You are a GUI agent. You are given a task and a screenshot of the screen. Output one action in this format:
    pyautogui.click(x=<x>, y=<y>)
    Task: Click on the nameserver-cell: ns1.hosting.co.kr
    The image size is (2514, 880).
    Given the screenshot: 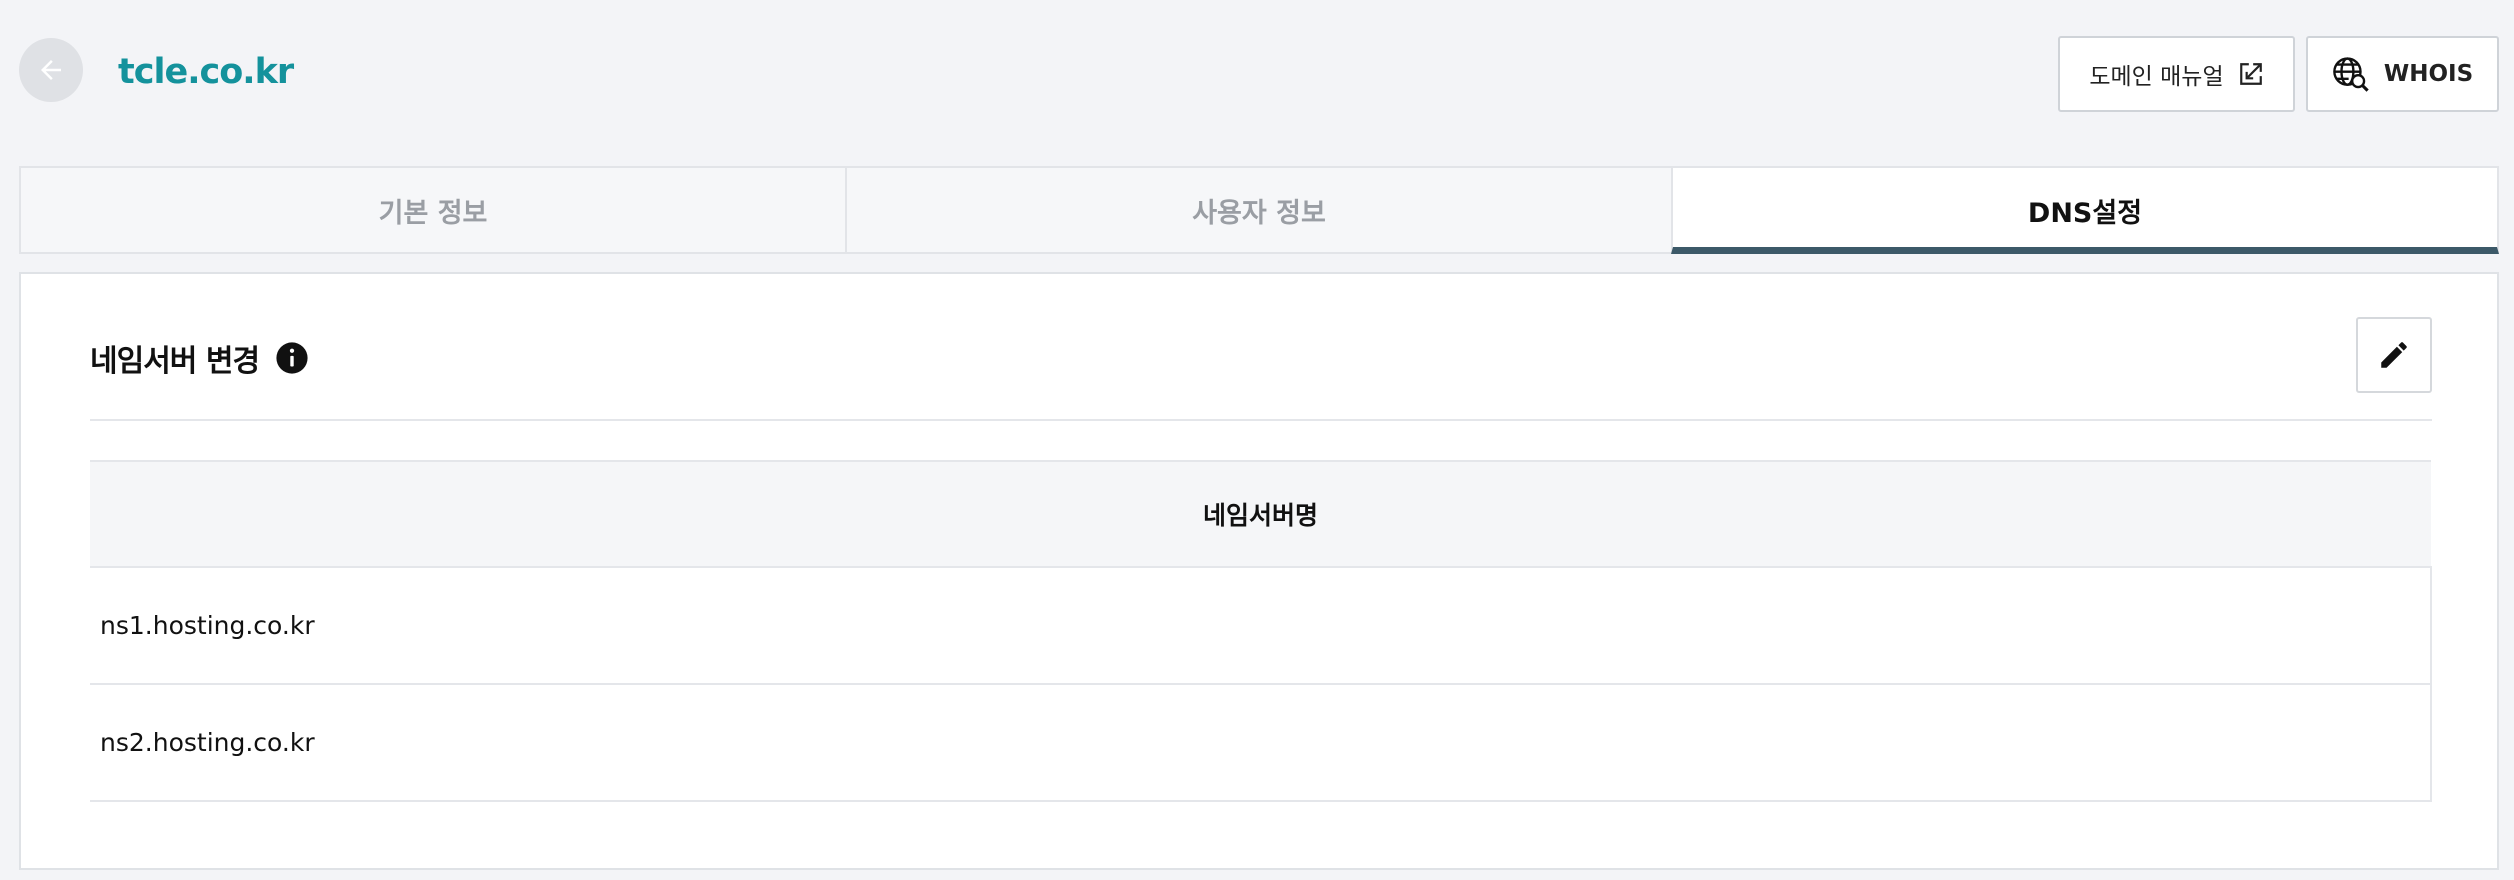 What is the action you would take?
    pyautogui.click(x=1261, y=626)
    